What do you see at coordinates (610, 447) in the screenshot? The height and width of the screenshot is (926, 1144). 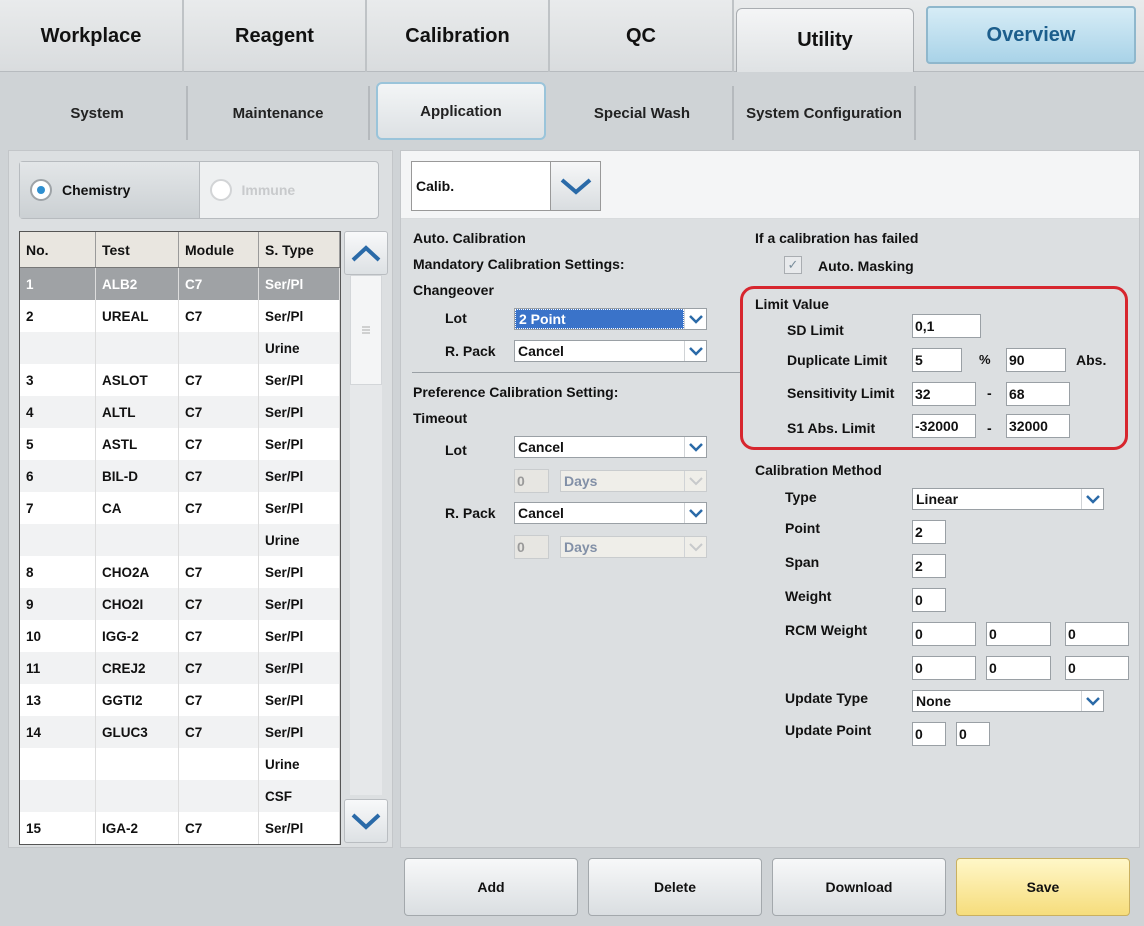 I see `timeout-lot-select: Cancel` at bounding box center [610, 447].